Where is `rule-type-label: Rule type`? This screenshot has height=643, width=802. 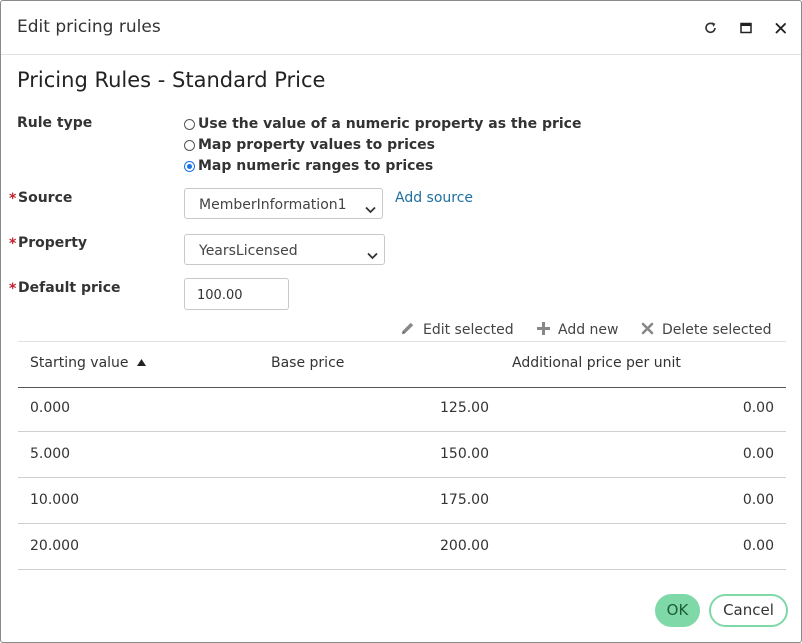
rule-type-label: Rule type is located at coordinates (55, 123).